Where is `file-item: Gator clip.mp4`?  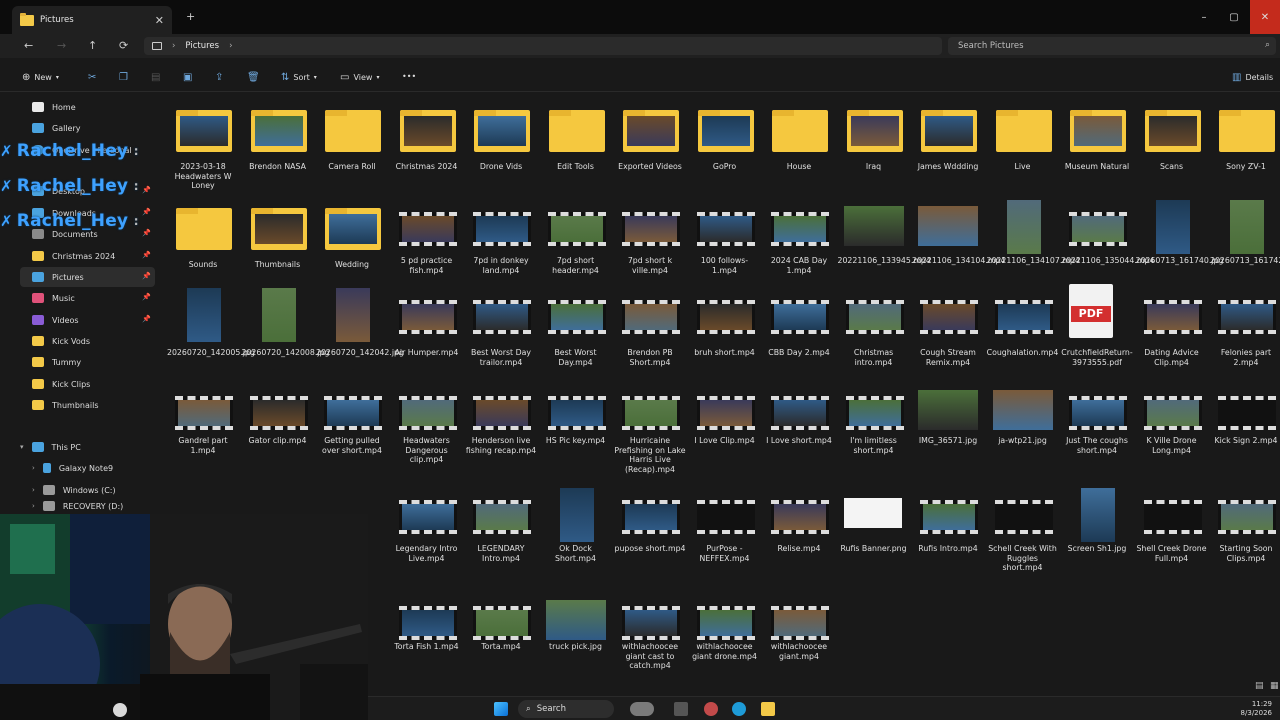
file-item: Gator clip.mp4 is located at coordinates (278, 420).